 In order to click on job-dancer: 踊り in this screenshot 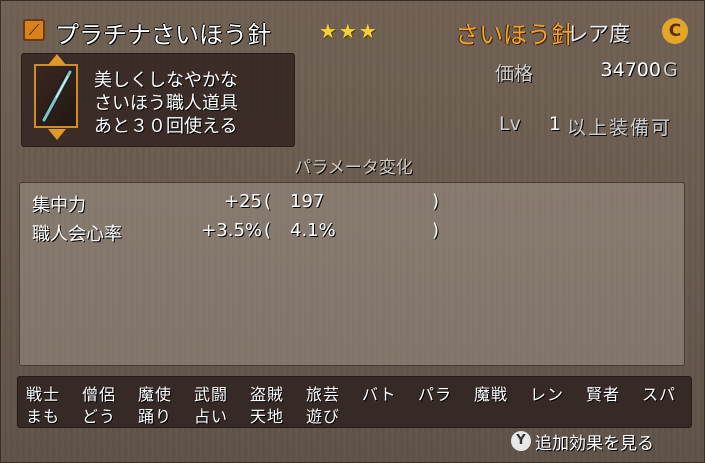, I will do `click(155, 416)`.